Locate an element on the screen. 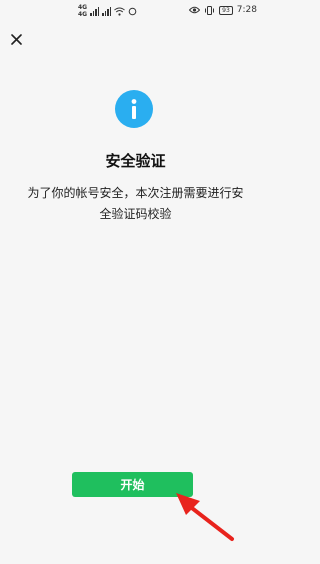 This screenshot has width=320, height=564. close-button is located at coordinates (16, 39).